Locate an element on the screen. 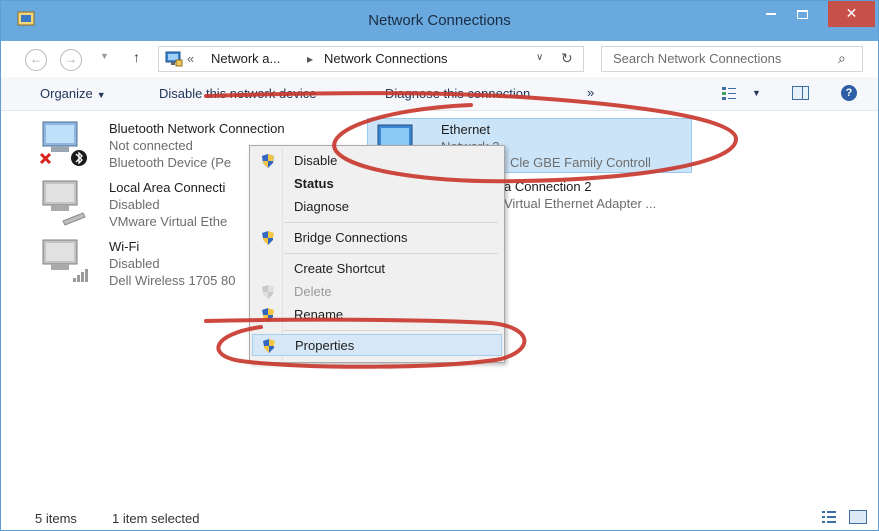  uac-shield-disabled-icon is located at coordinates (268, 292).